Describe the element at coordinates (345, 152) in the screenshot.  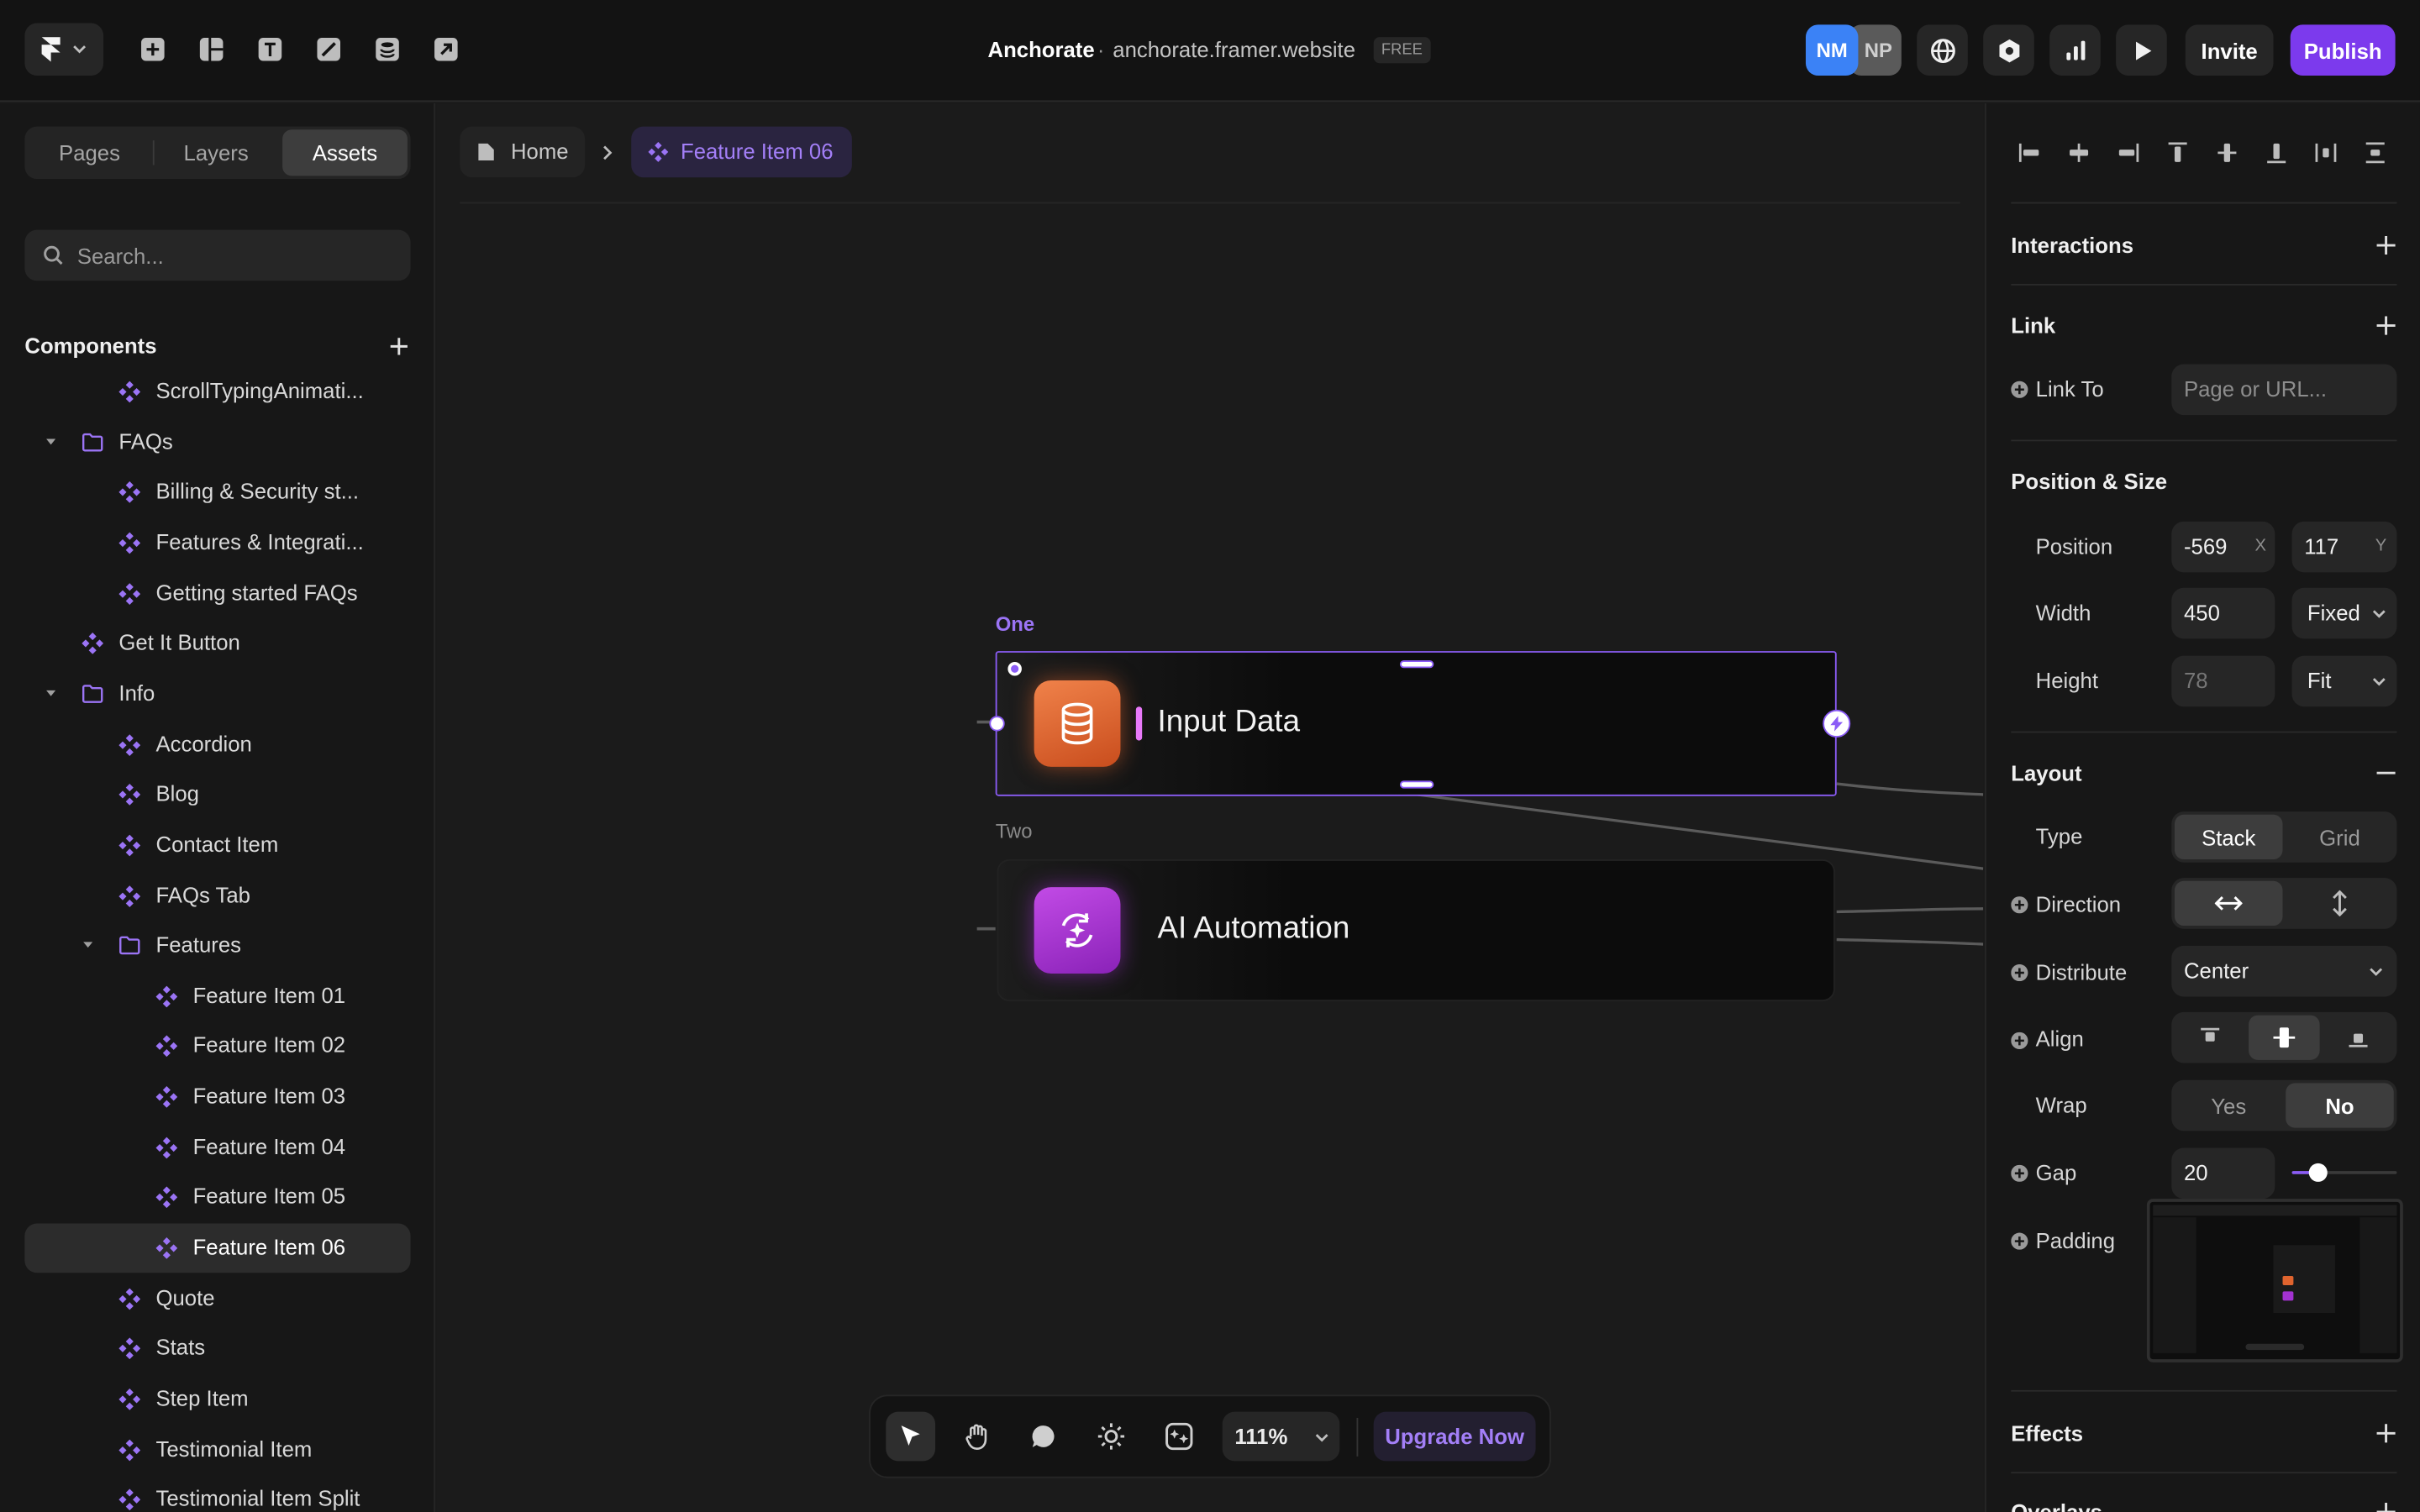
I see `tab-assets: Assets` at that location.